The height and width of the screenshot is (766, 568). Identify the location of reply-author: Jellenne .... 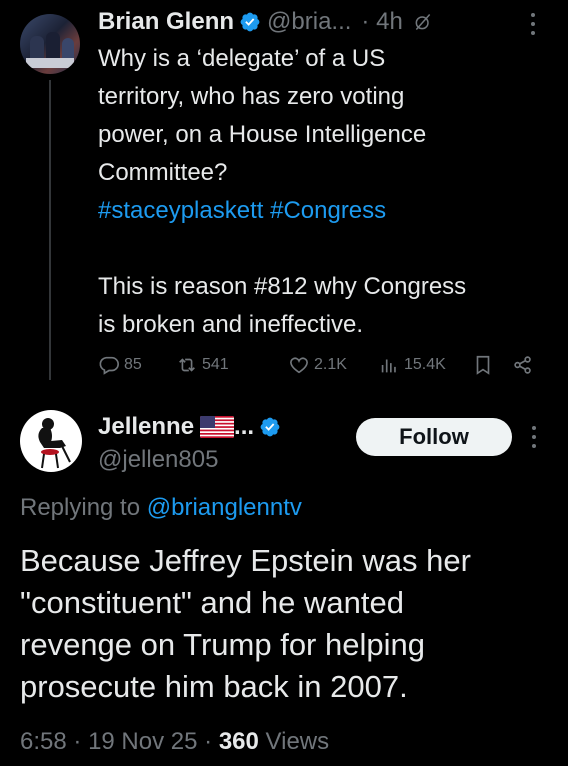
(192, 427).